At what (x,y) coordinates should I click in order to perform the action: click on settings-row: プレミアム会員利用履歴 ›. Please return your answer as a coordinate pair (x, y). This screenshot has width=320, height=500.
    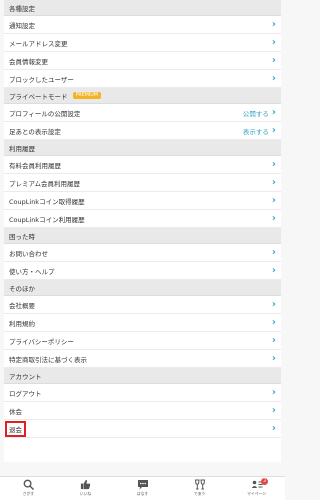
    Looking at the image, I should click on (142, 183).